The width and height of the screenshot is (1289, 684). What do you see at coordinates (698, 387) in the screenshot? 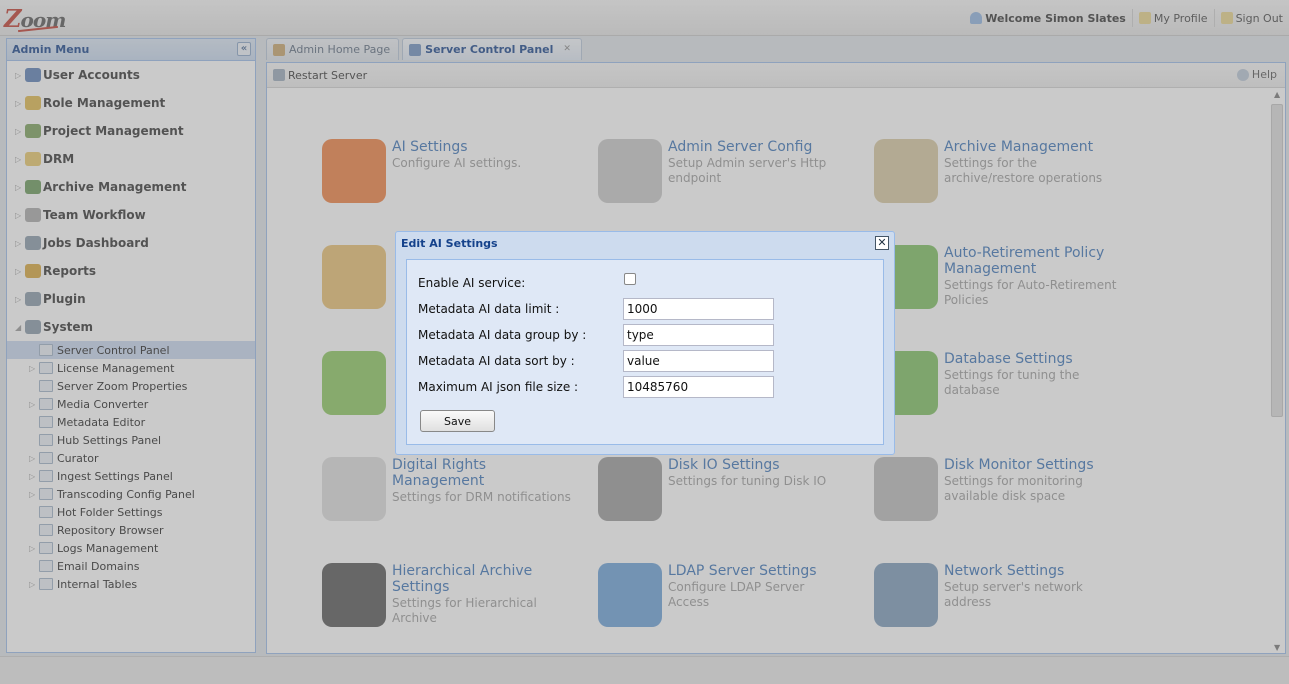
I see `max-file-size-input` at bounding box center [698, 387].